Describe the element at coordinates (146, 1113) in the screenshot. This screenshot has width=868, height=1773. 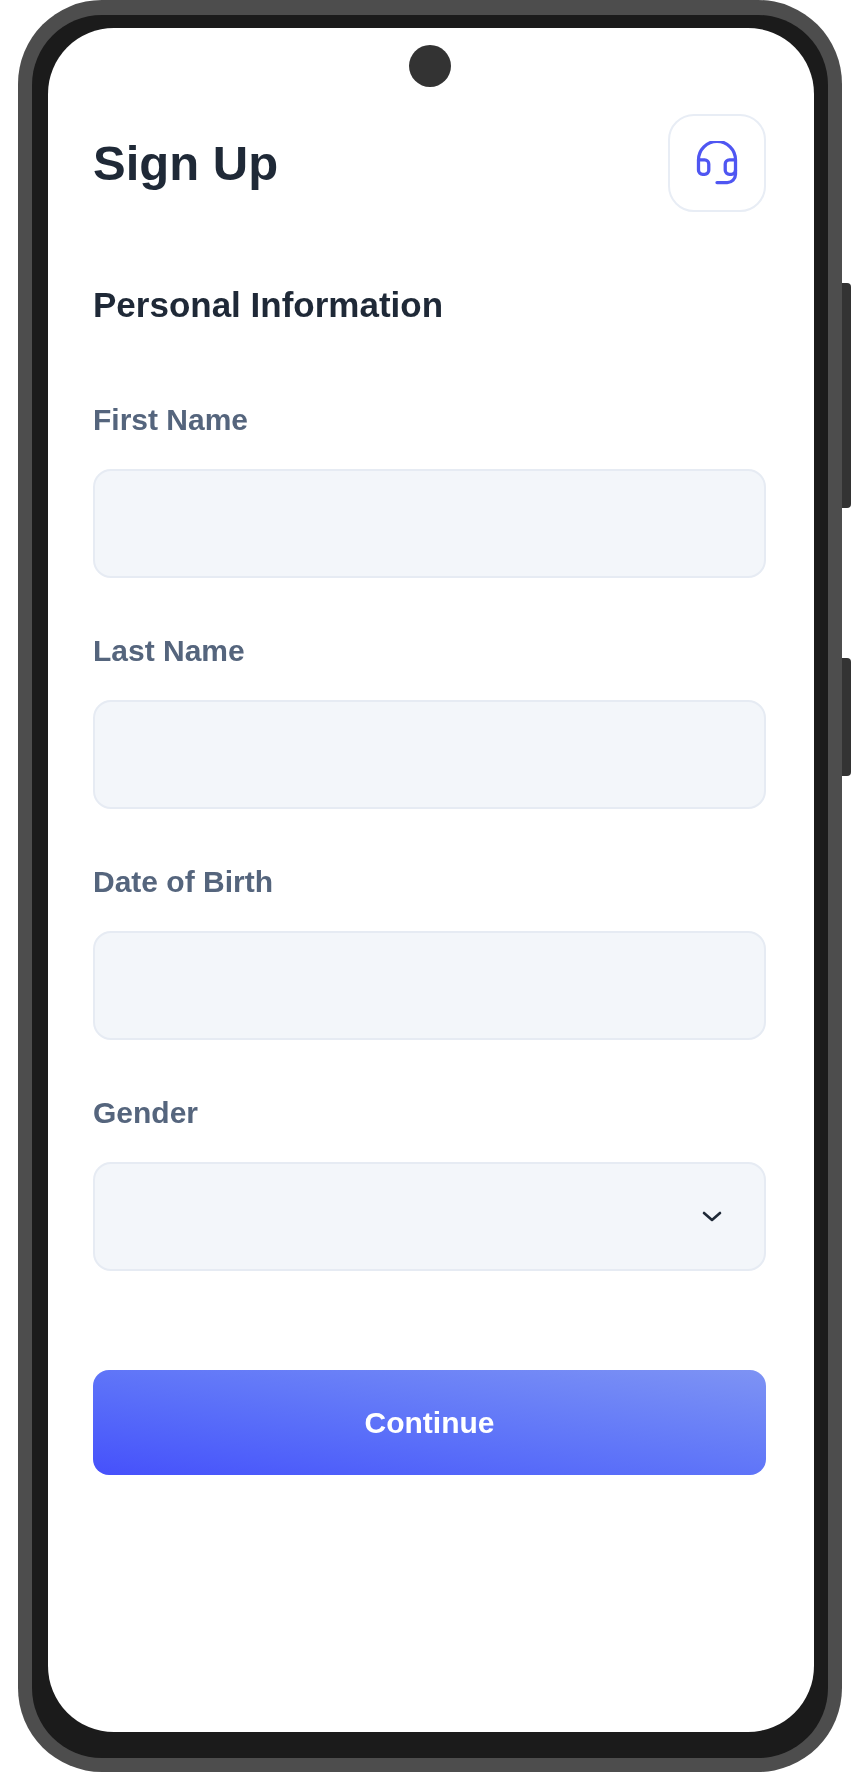
I see `field-label: Gender` at that location.